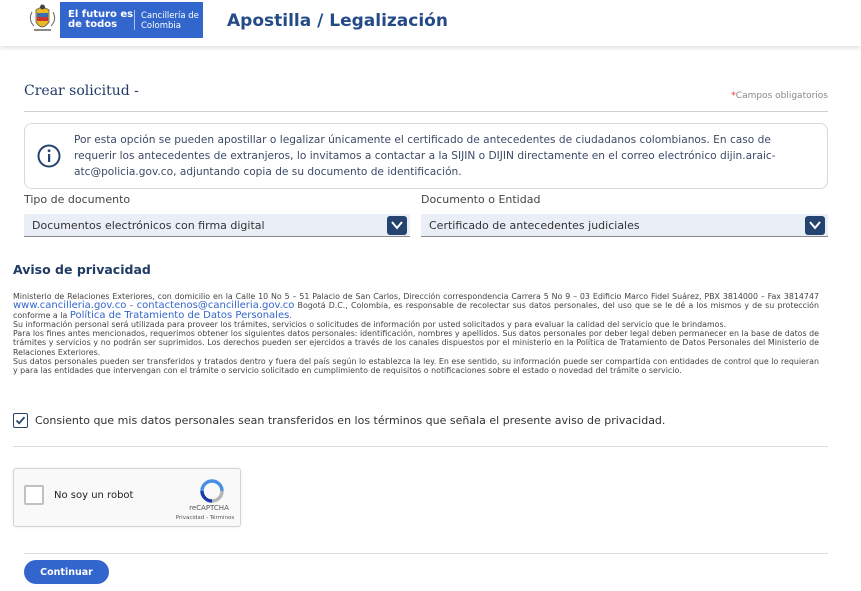 The height and width of the screenshot is (591, 861). I want to click on tipo-documento-label: Tipo de documento, so click(77, 199).